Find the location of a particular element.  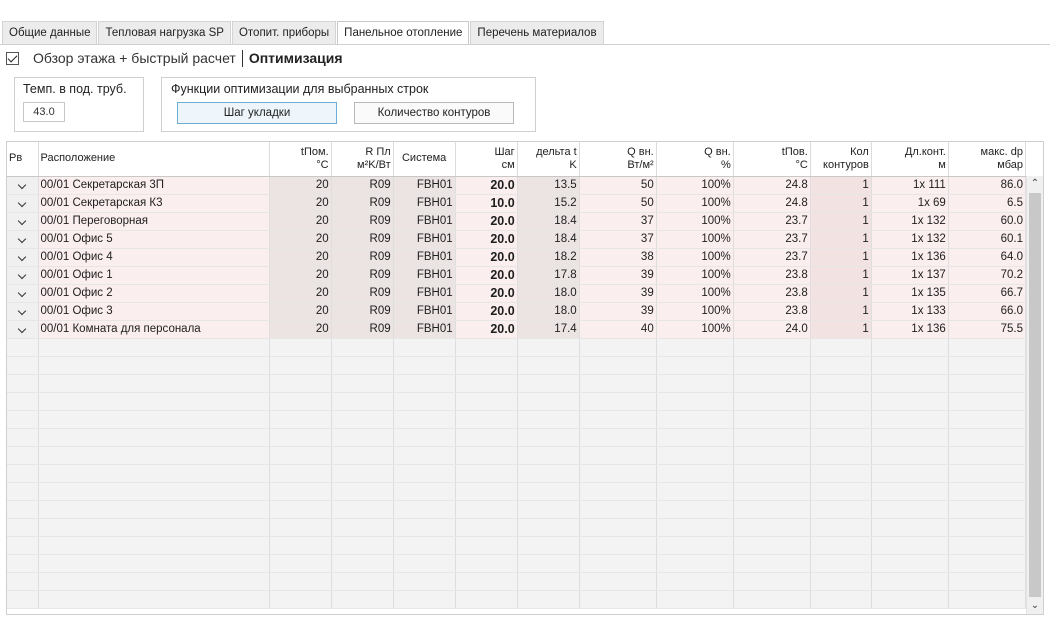

cell-len: 1x 111 is located at coordinates (910, 185).